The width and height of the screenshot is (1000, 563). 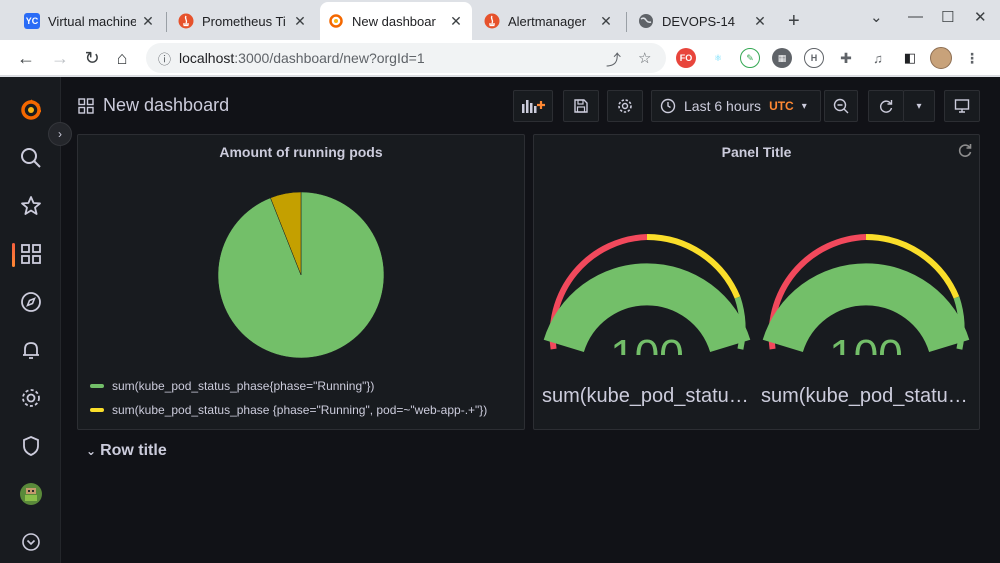 I want to click on bookmark-star-icon: ☆, so click(x=644, y=58).